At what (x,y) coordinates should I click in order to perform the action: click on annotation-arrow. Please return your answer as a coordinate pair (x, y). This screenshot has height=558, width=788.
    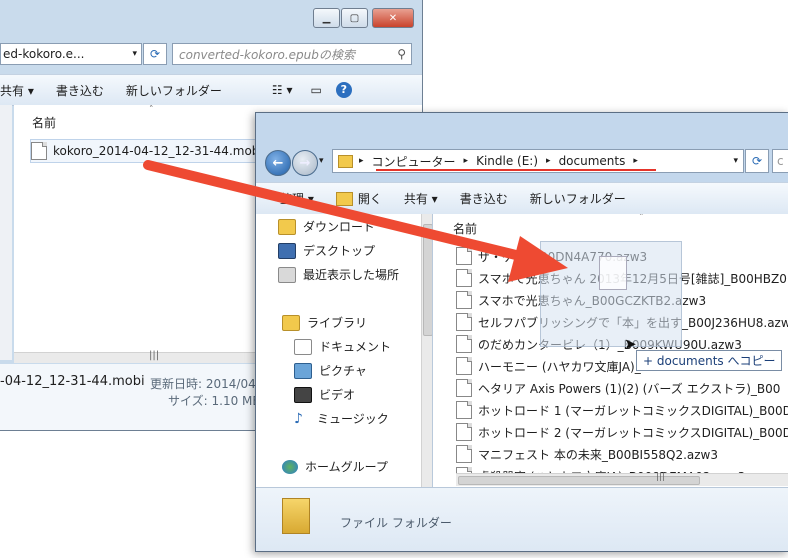
    Looking at the image, I should click on (355, 221).